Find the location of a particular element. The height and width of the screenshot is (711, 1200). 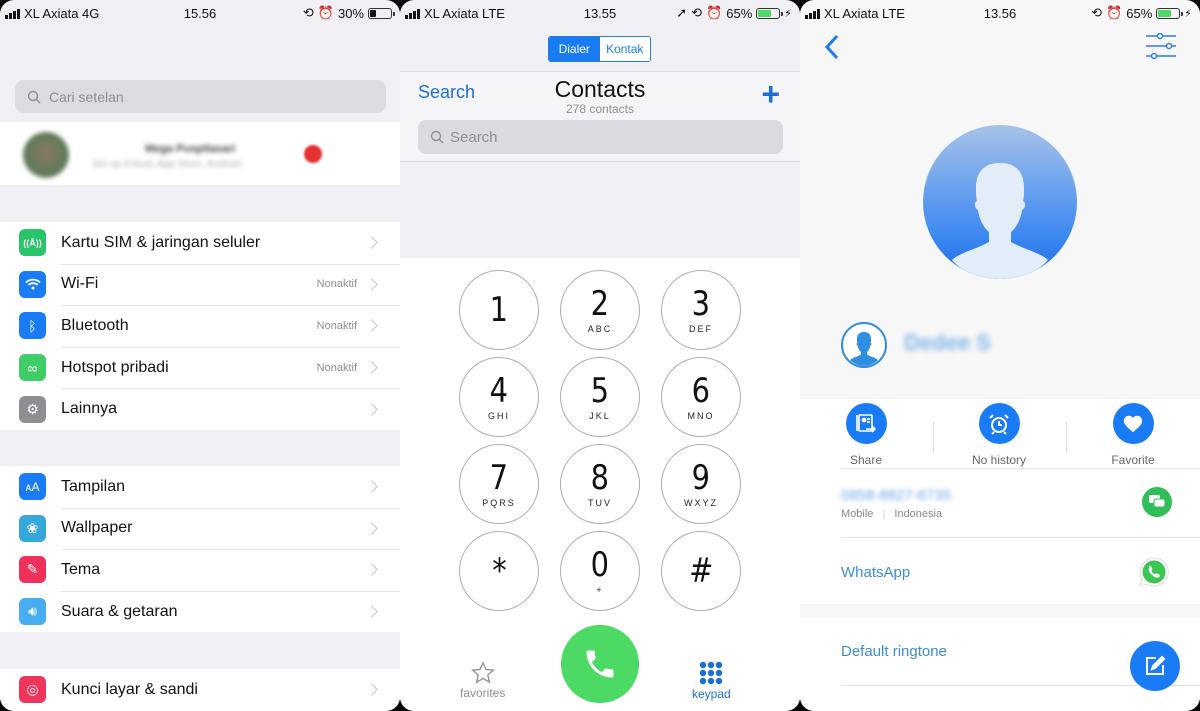

tab-keypad: keypad is located at coordinates (711, 681).